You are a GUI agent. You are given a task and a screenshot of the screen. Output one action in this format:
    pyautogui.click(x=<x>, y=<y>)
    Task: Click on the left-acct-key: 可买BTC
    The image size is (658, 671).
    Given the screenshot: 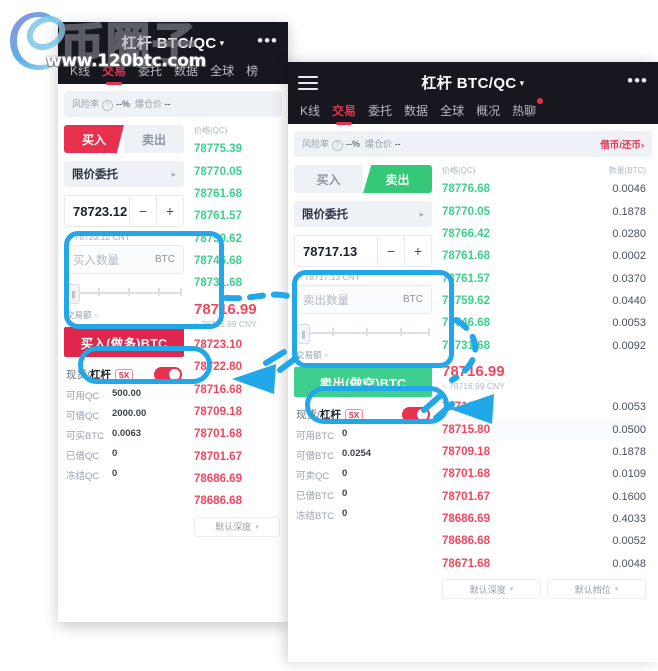 What is the action you would take?
    pyautogui.click(x=85, y=436)
    